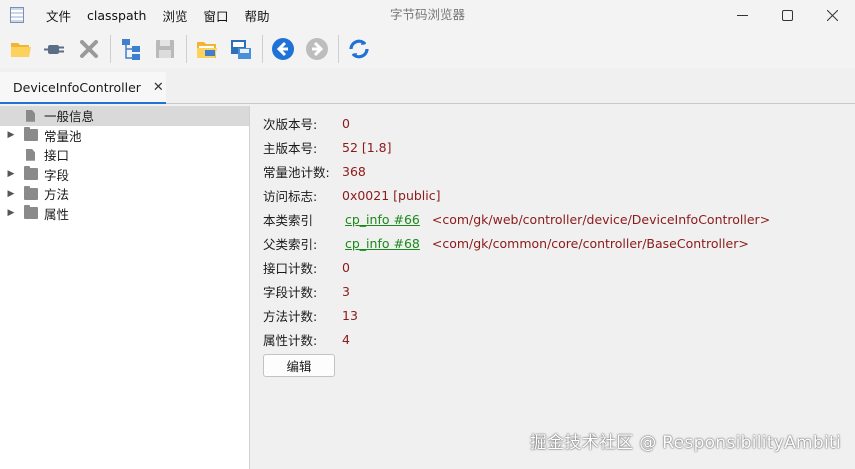  What do you see at coordinates (124, 214) in the screenshot?
I see `tree-item-attributes: ▶ 属性` at bounding box center [124, 214].